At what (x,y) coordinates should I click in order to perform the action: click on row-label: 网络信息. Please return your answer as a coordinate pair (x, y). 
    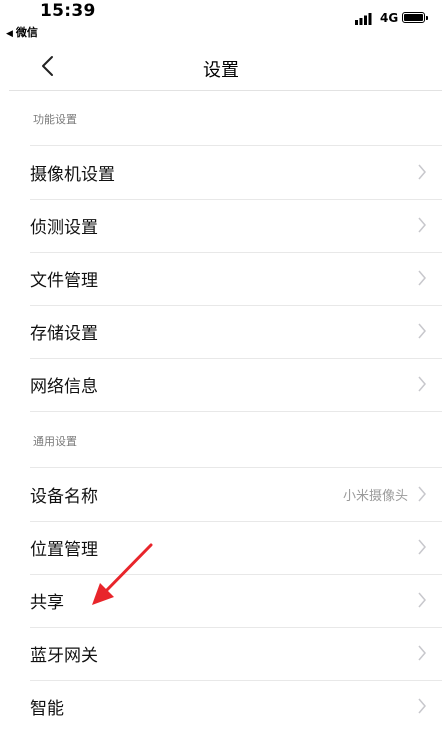
    Looking at the image, I should click on (64, 387).